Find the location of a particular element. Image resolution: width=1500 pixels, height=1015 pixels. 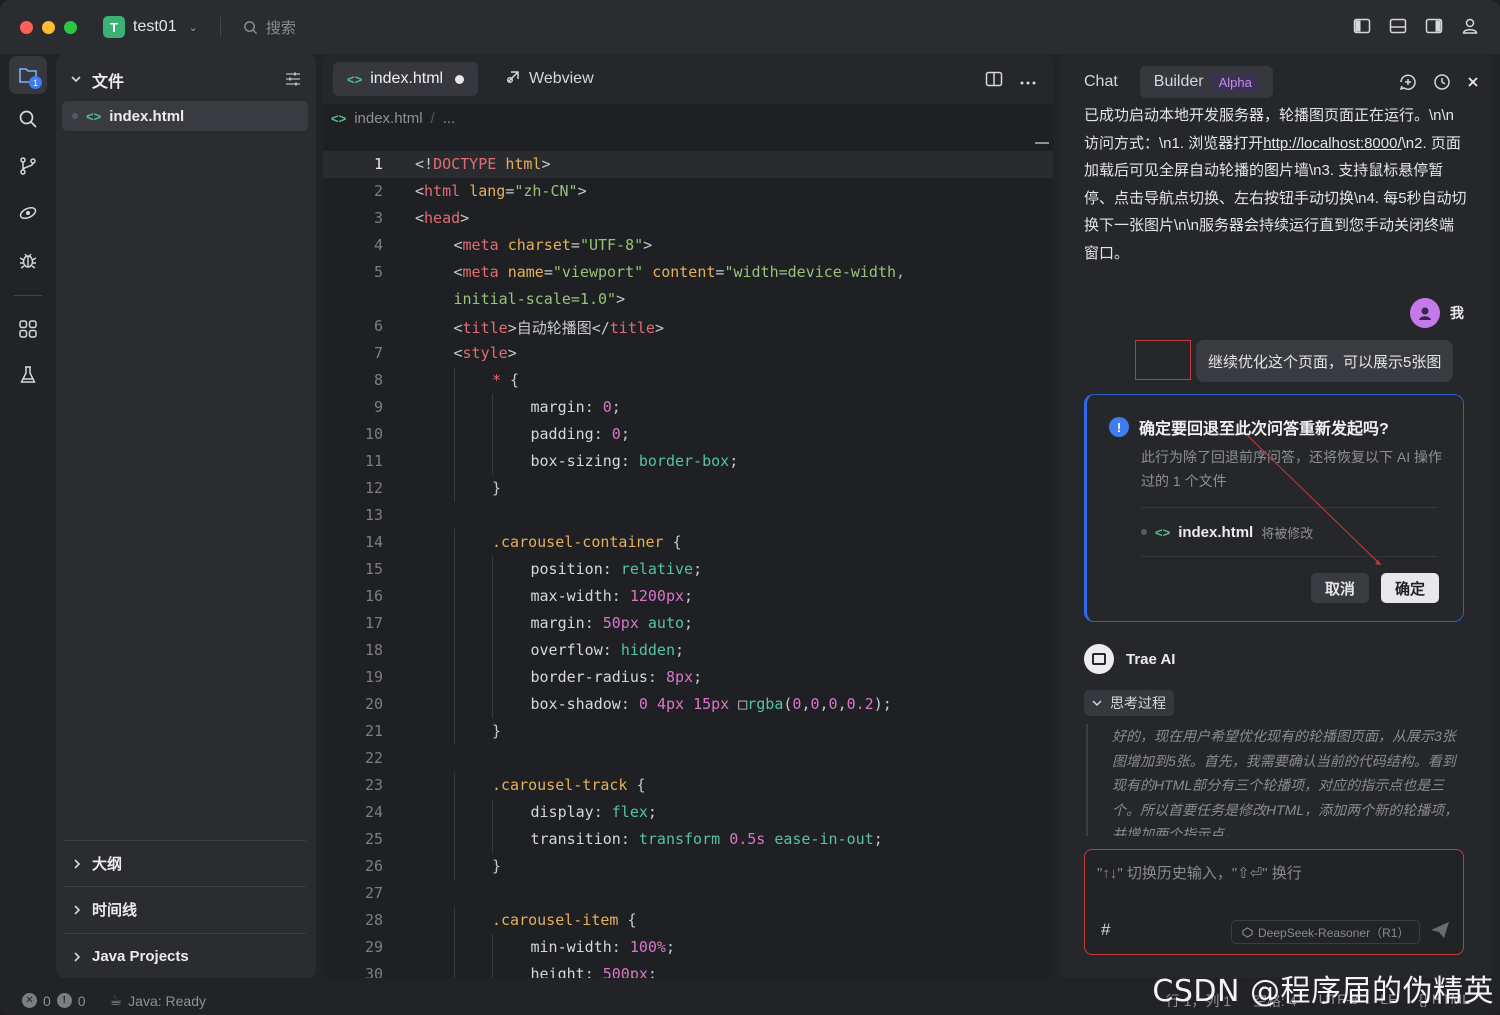

code-line: 14 .carousel-container { is located at coordinates (688, 542).